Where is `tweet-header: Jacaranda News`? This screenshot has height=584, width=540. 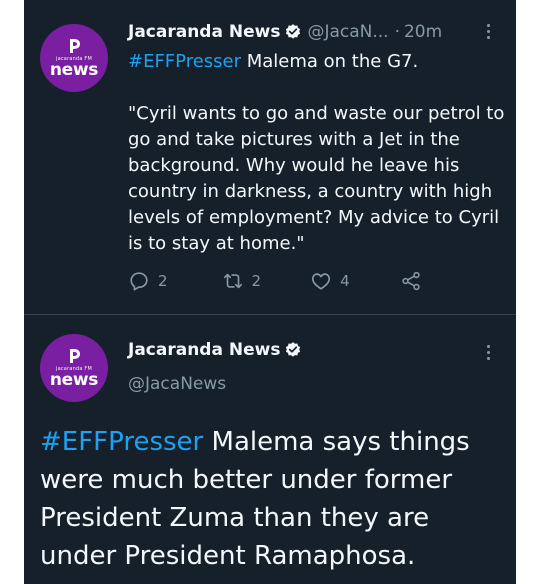 tweet-header: Jacaranda News is located at coordinates (217, 350).